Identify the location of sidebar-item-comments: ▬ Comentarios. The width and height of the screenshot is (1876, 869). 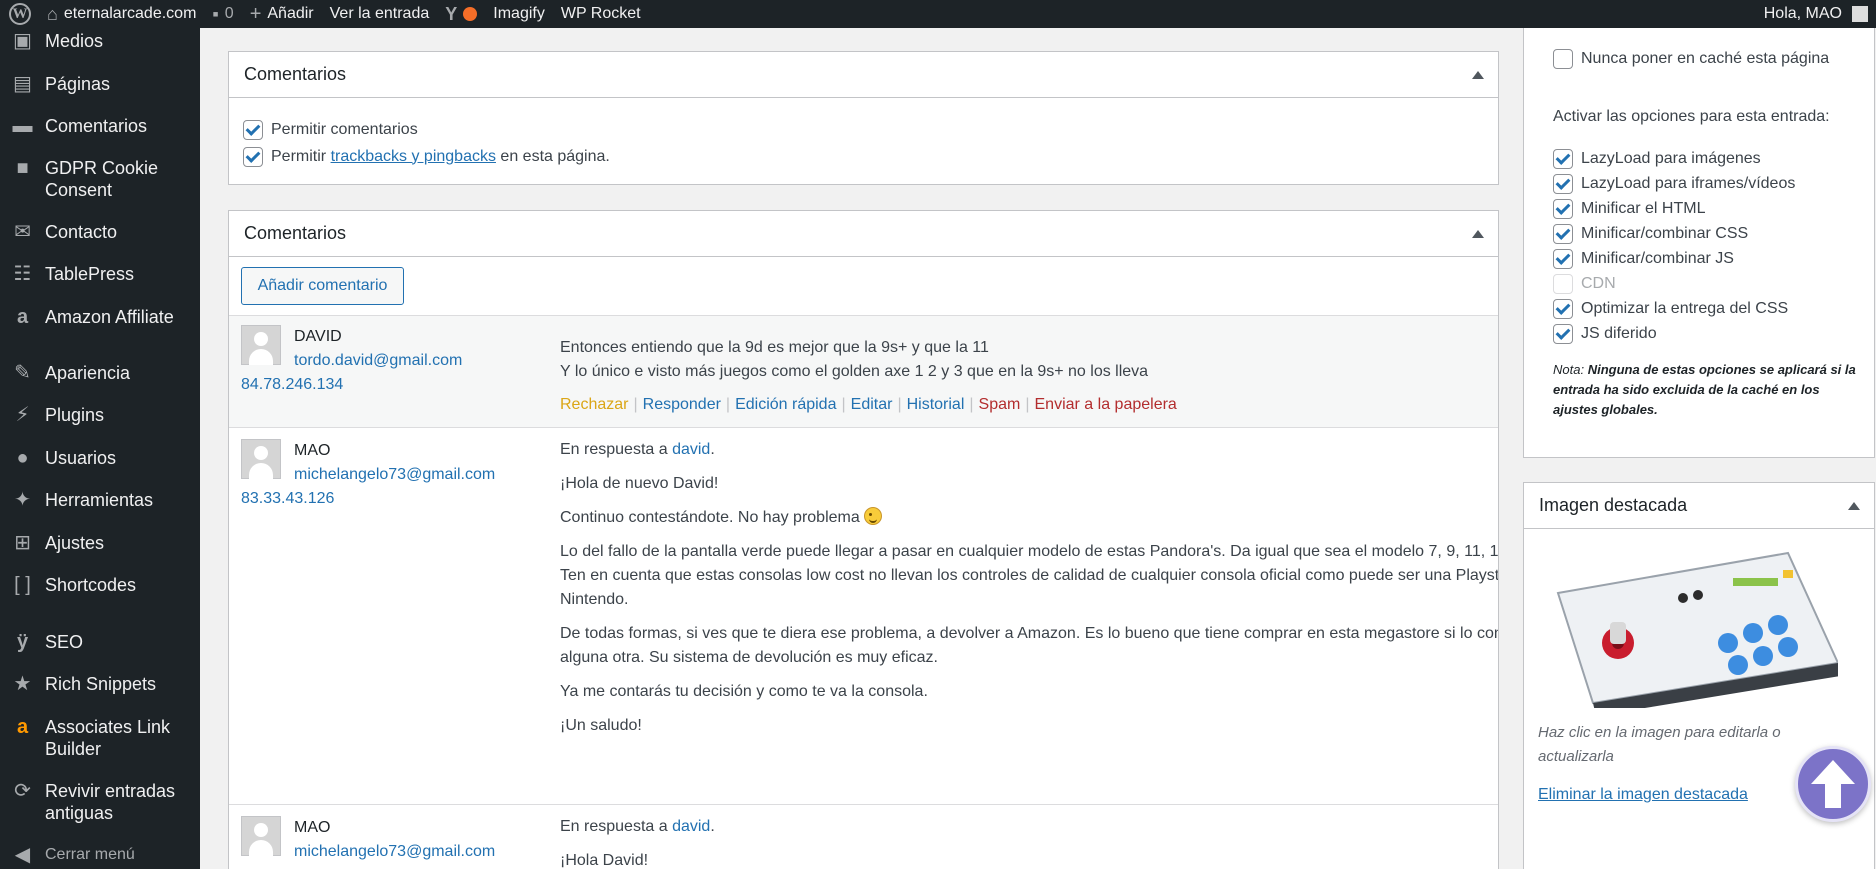
(100, 126).